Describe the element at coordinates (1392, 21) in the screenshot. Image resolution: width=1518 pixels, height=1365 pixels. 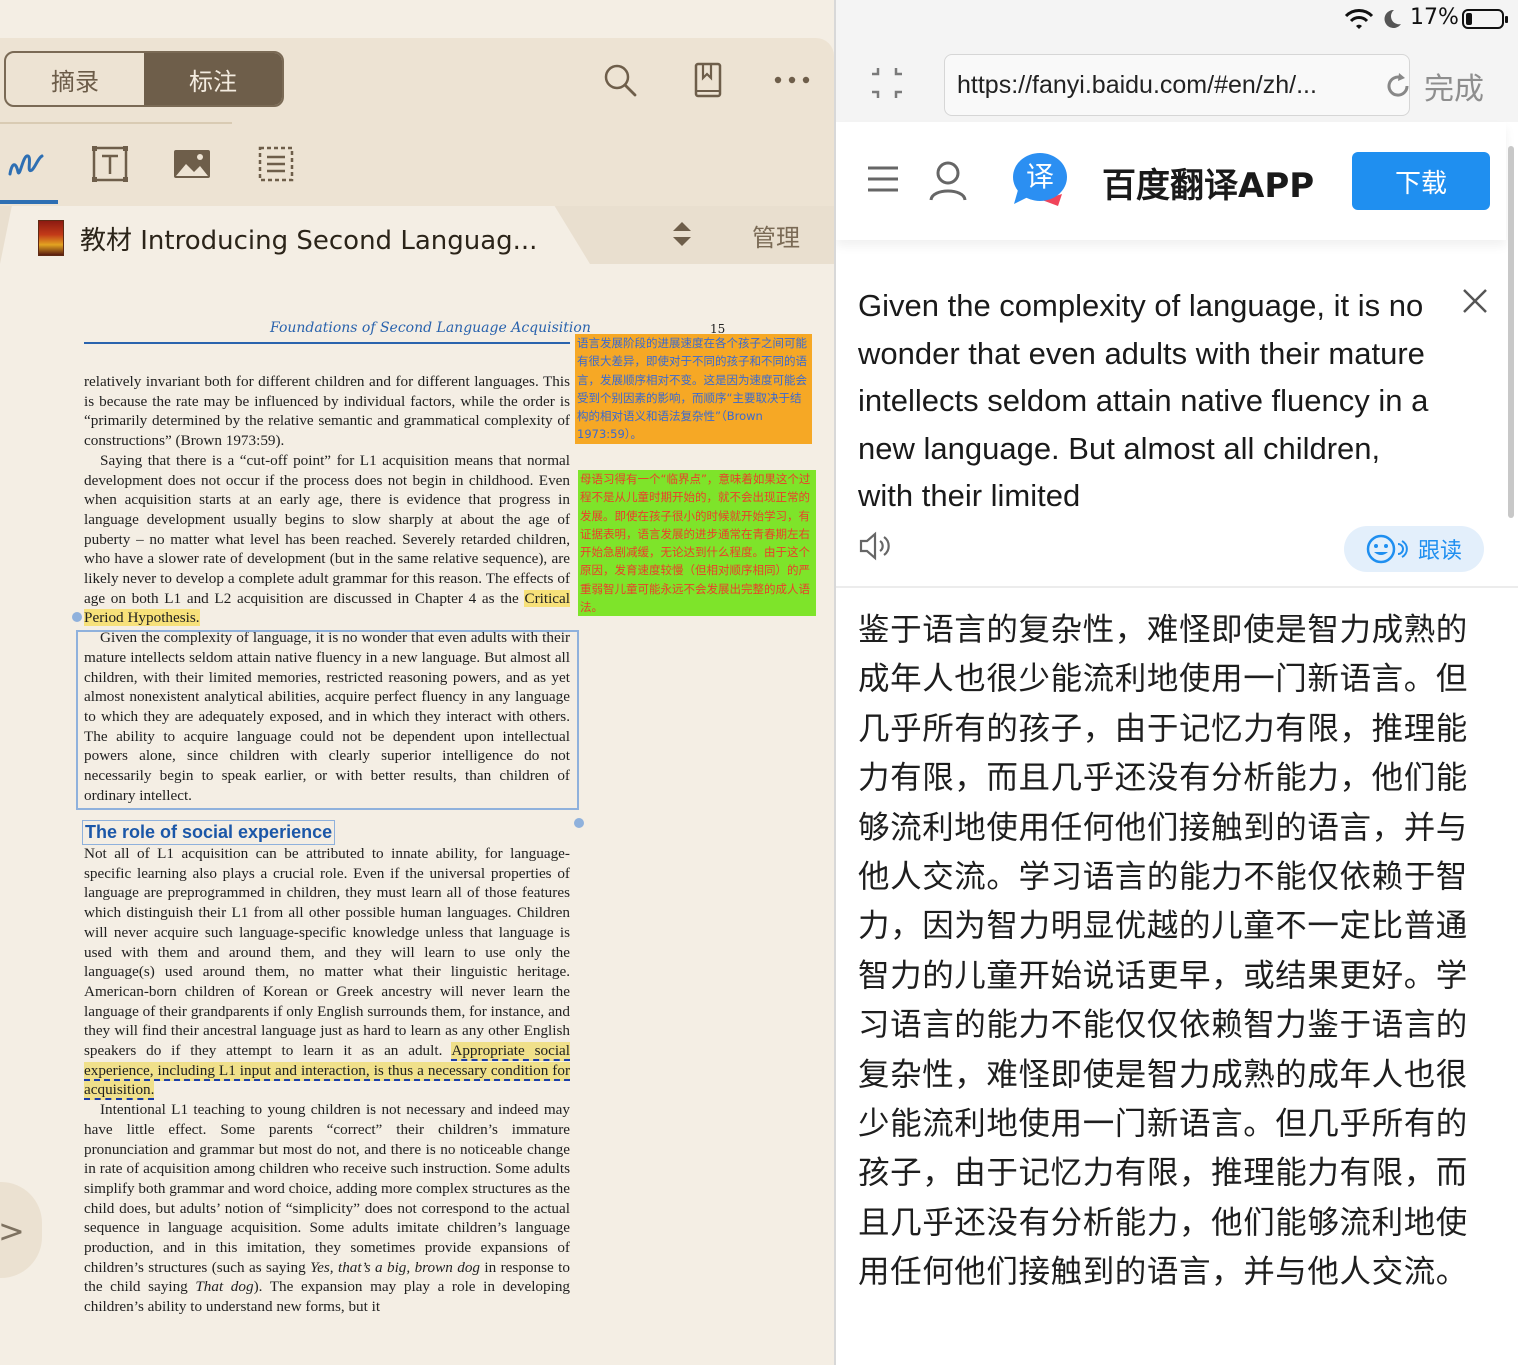
I see `moon-icon` at that location.